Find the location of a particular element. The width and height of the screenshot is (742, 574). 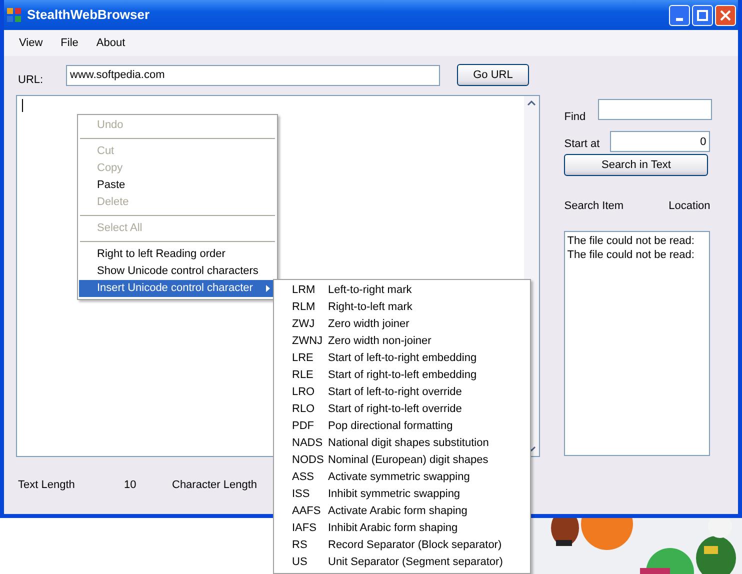

status-label: Character Length is located at coordinates (214, 485).